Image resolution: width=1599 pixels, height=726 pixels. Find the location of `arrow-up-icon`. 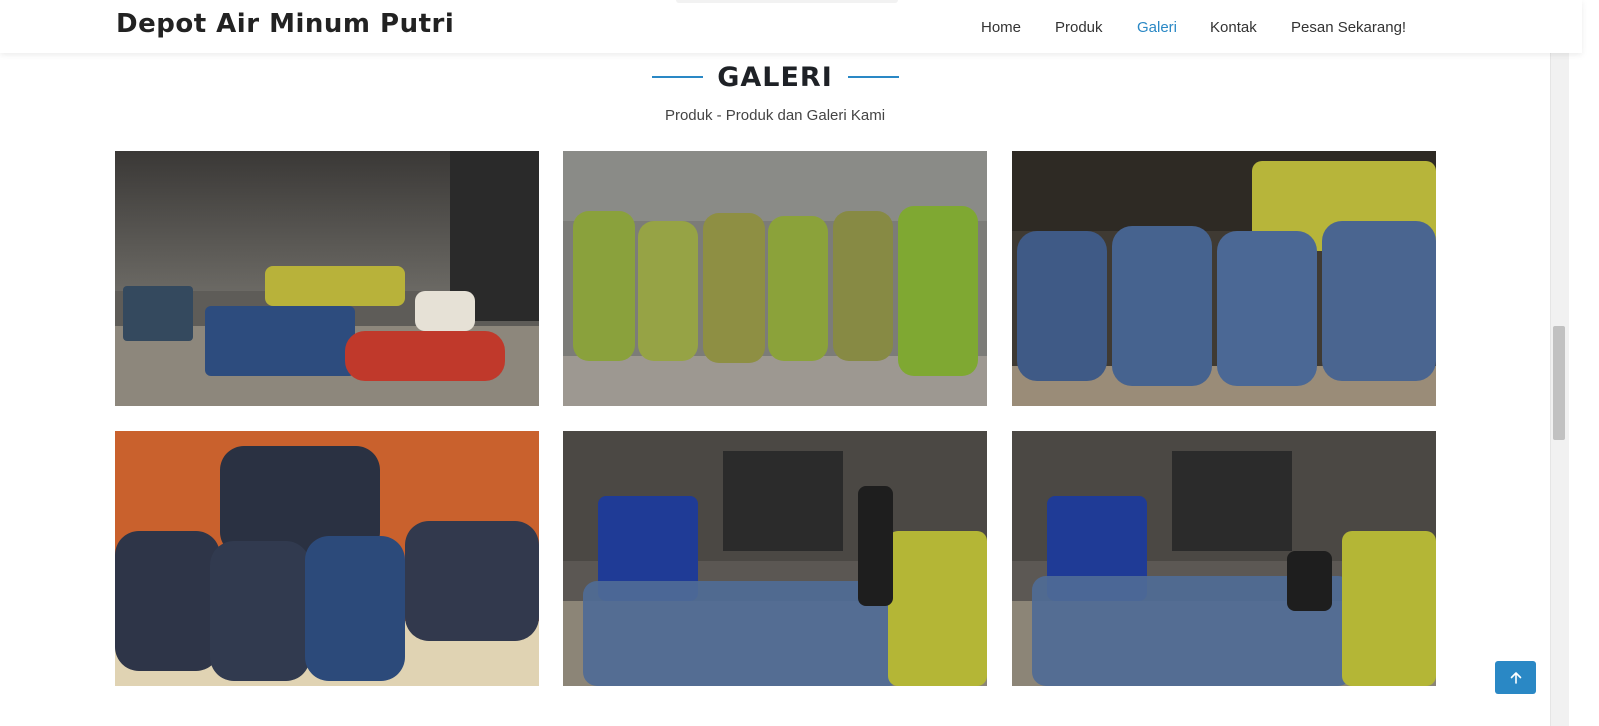

arrow-up-icon is located at coordinates (1515, 677).